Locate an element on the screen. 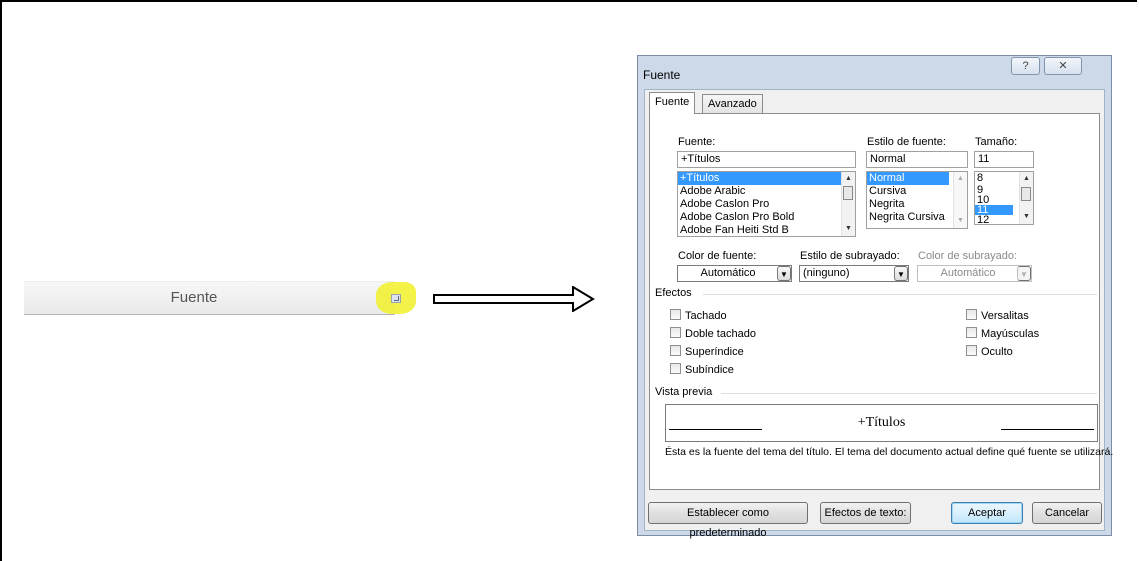 The height and width of the screenshot is (561, 1139). underline-style-label: Estilo de subrayado: is located at coordinates (850, 256).